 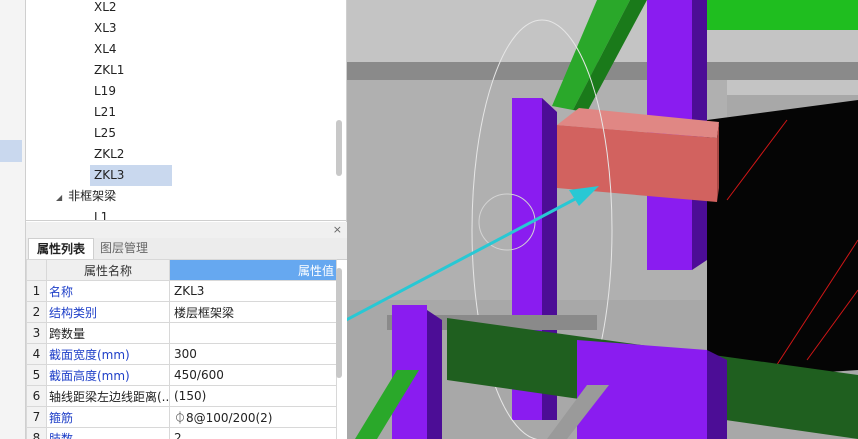 I want to click on property-value: (150), so click(x=253, y=396).